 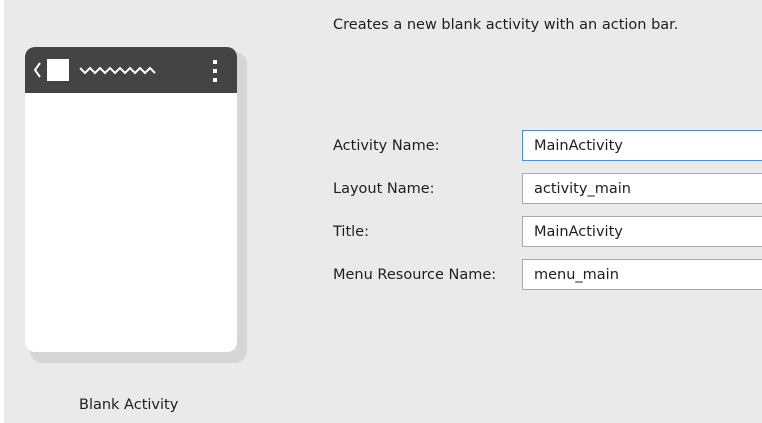 What do you see at coordinates (642, 231) in the screenshot?
I see `title-input` at bounding box center [642, 231].